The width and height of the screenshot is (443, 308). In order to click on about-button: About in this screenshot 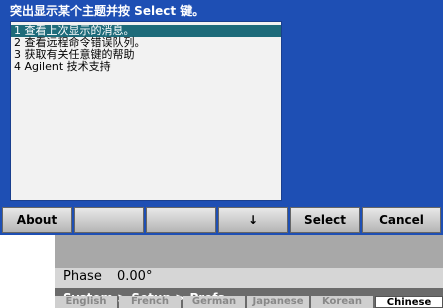, I will do `click(37, 220)`.